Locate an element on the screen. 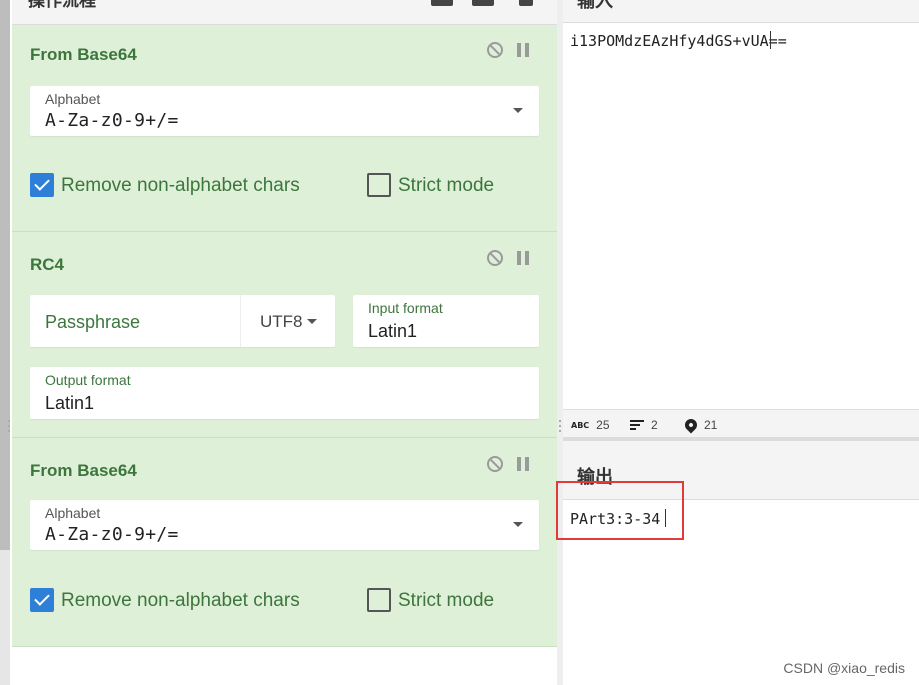 This screenshot has width=919, height=685. input-text-cursor is located at coordinates (770, 40).